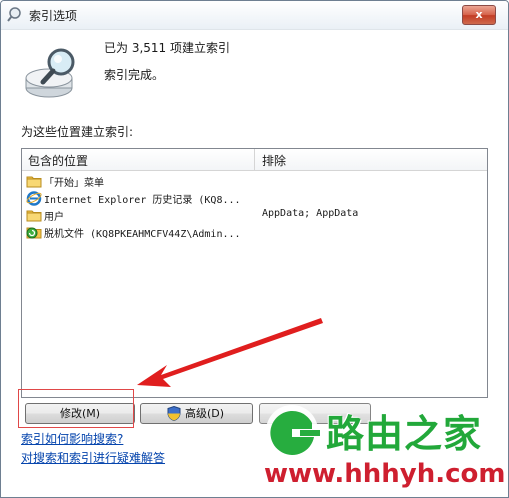 This screenshot has width=509, height=498. I want to click on advanced-button: 高级(D), so click(196, 413).